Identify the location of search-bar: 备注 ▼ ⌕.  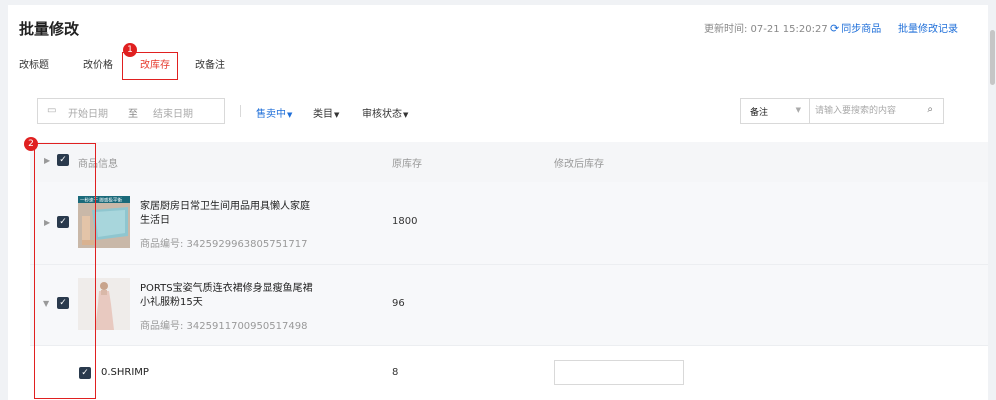
(842, 111).